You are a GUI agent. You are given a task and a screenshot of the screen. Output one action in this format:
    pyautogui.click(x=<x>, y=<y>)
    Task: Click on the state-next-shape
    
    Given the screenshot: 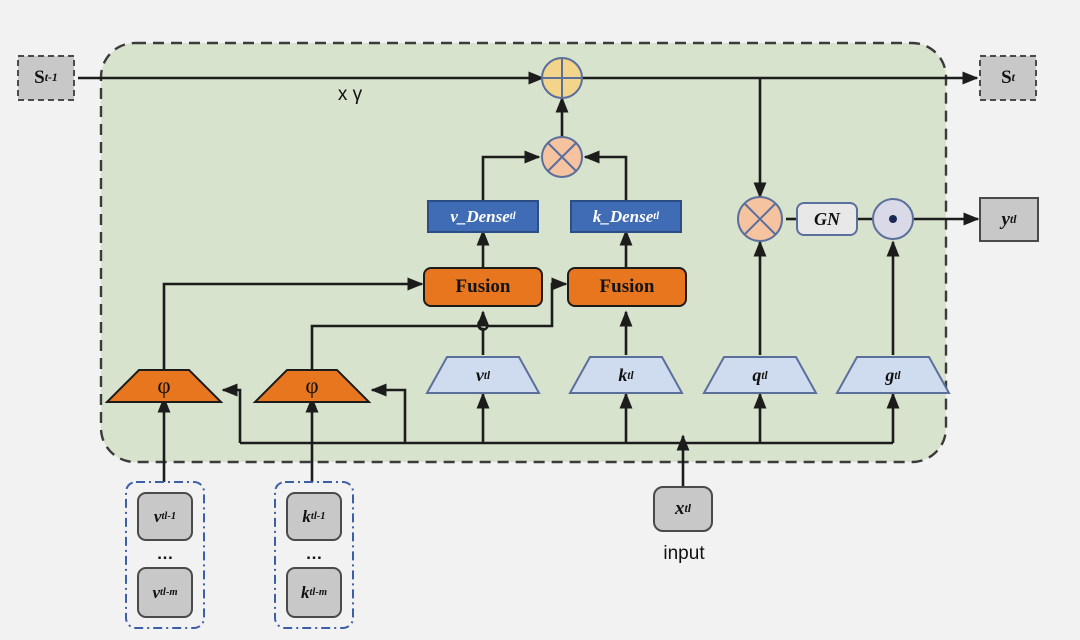 What is the action you would take?
    pyautogui.click(x=1008, y=78)
    